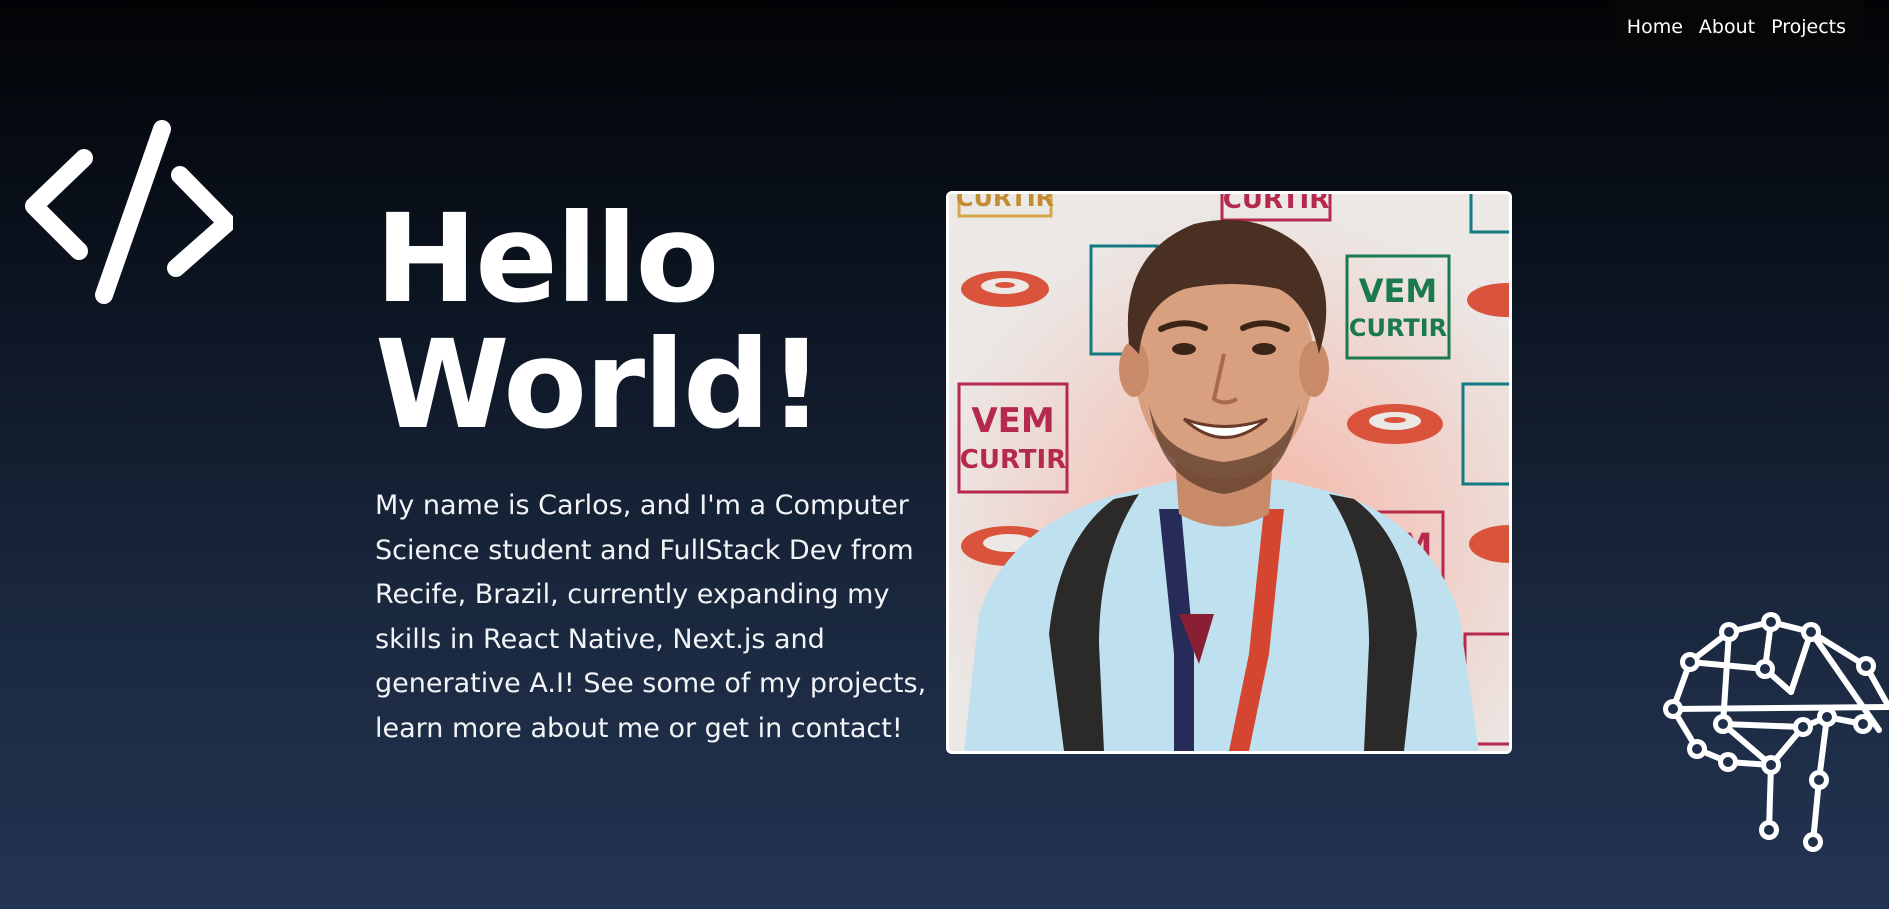 Image resolution: width=1889 pixels, height=909 pixels. I want to click on nav-projects-link: Projects, so click(1808, 27).